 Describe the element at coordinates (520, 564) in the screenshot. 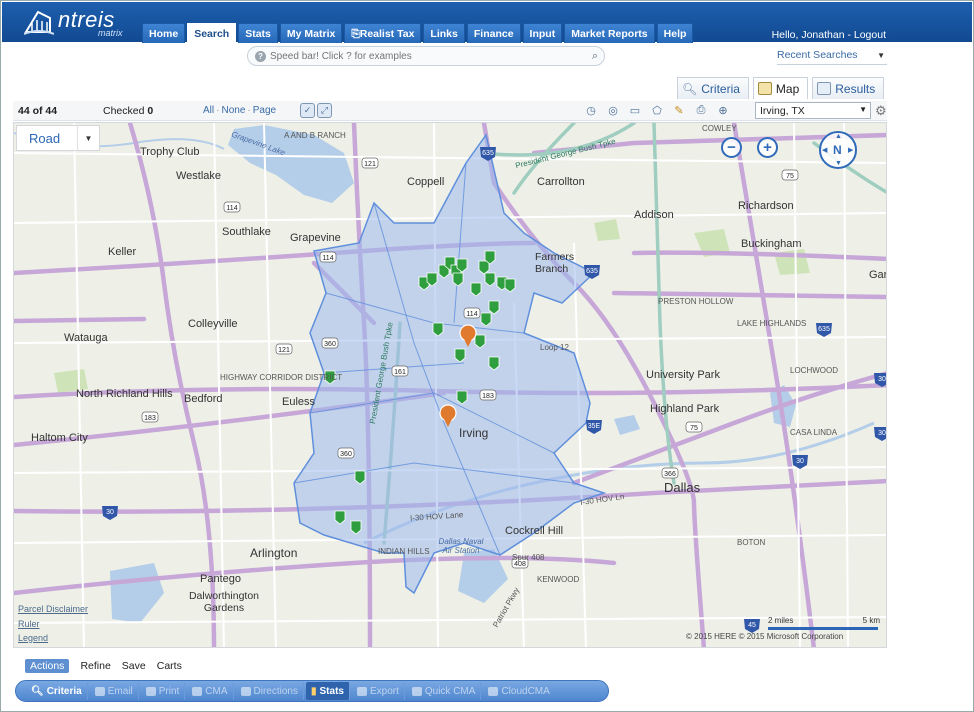

I see `shield-label: 408` at that location.